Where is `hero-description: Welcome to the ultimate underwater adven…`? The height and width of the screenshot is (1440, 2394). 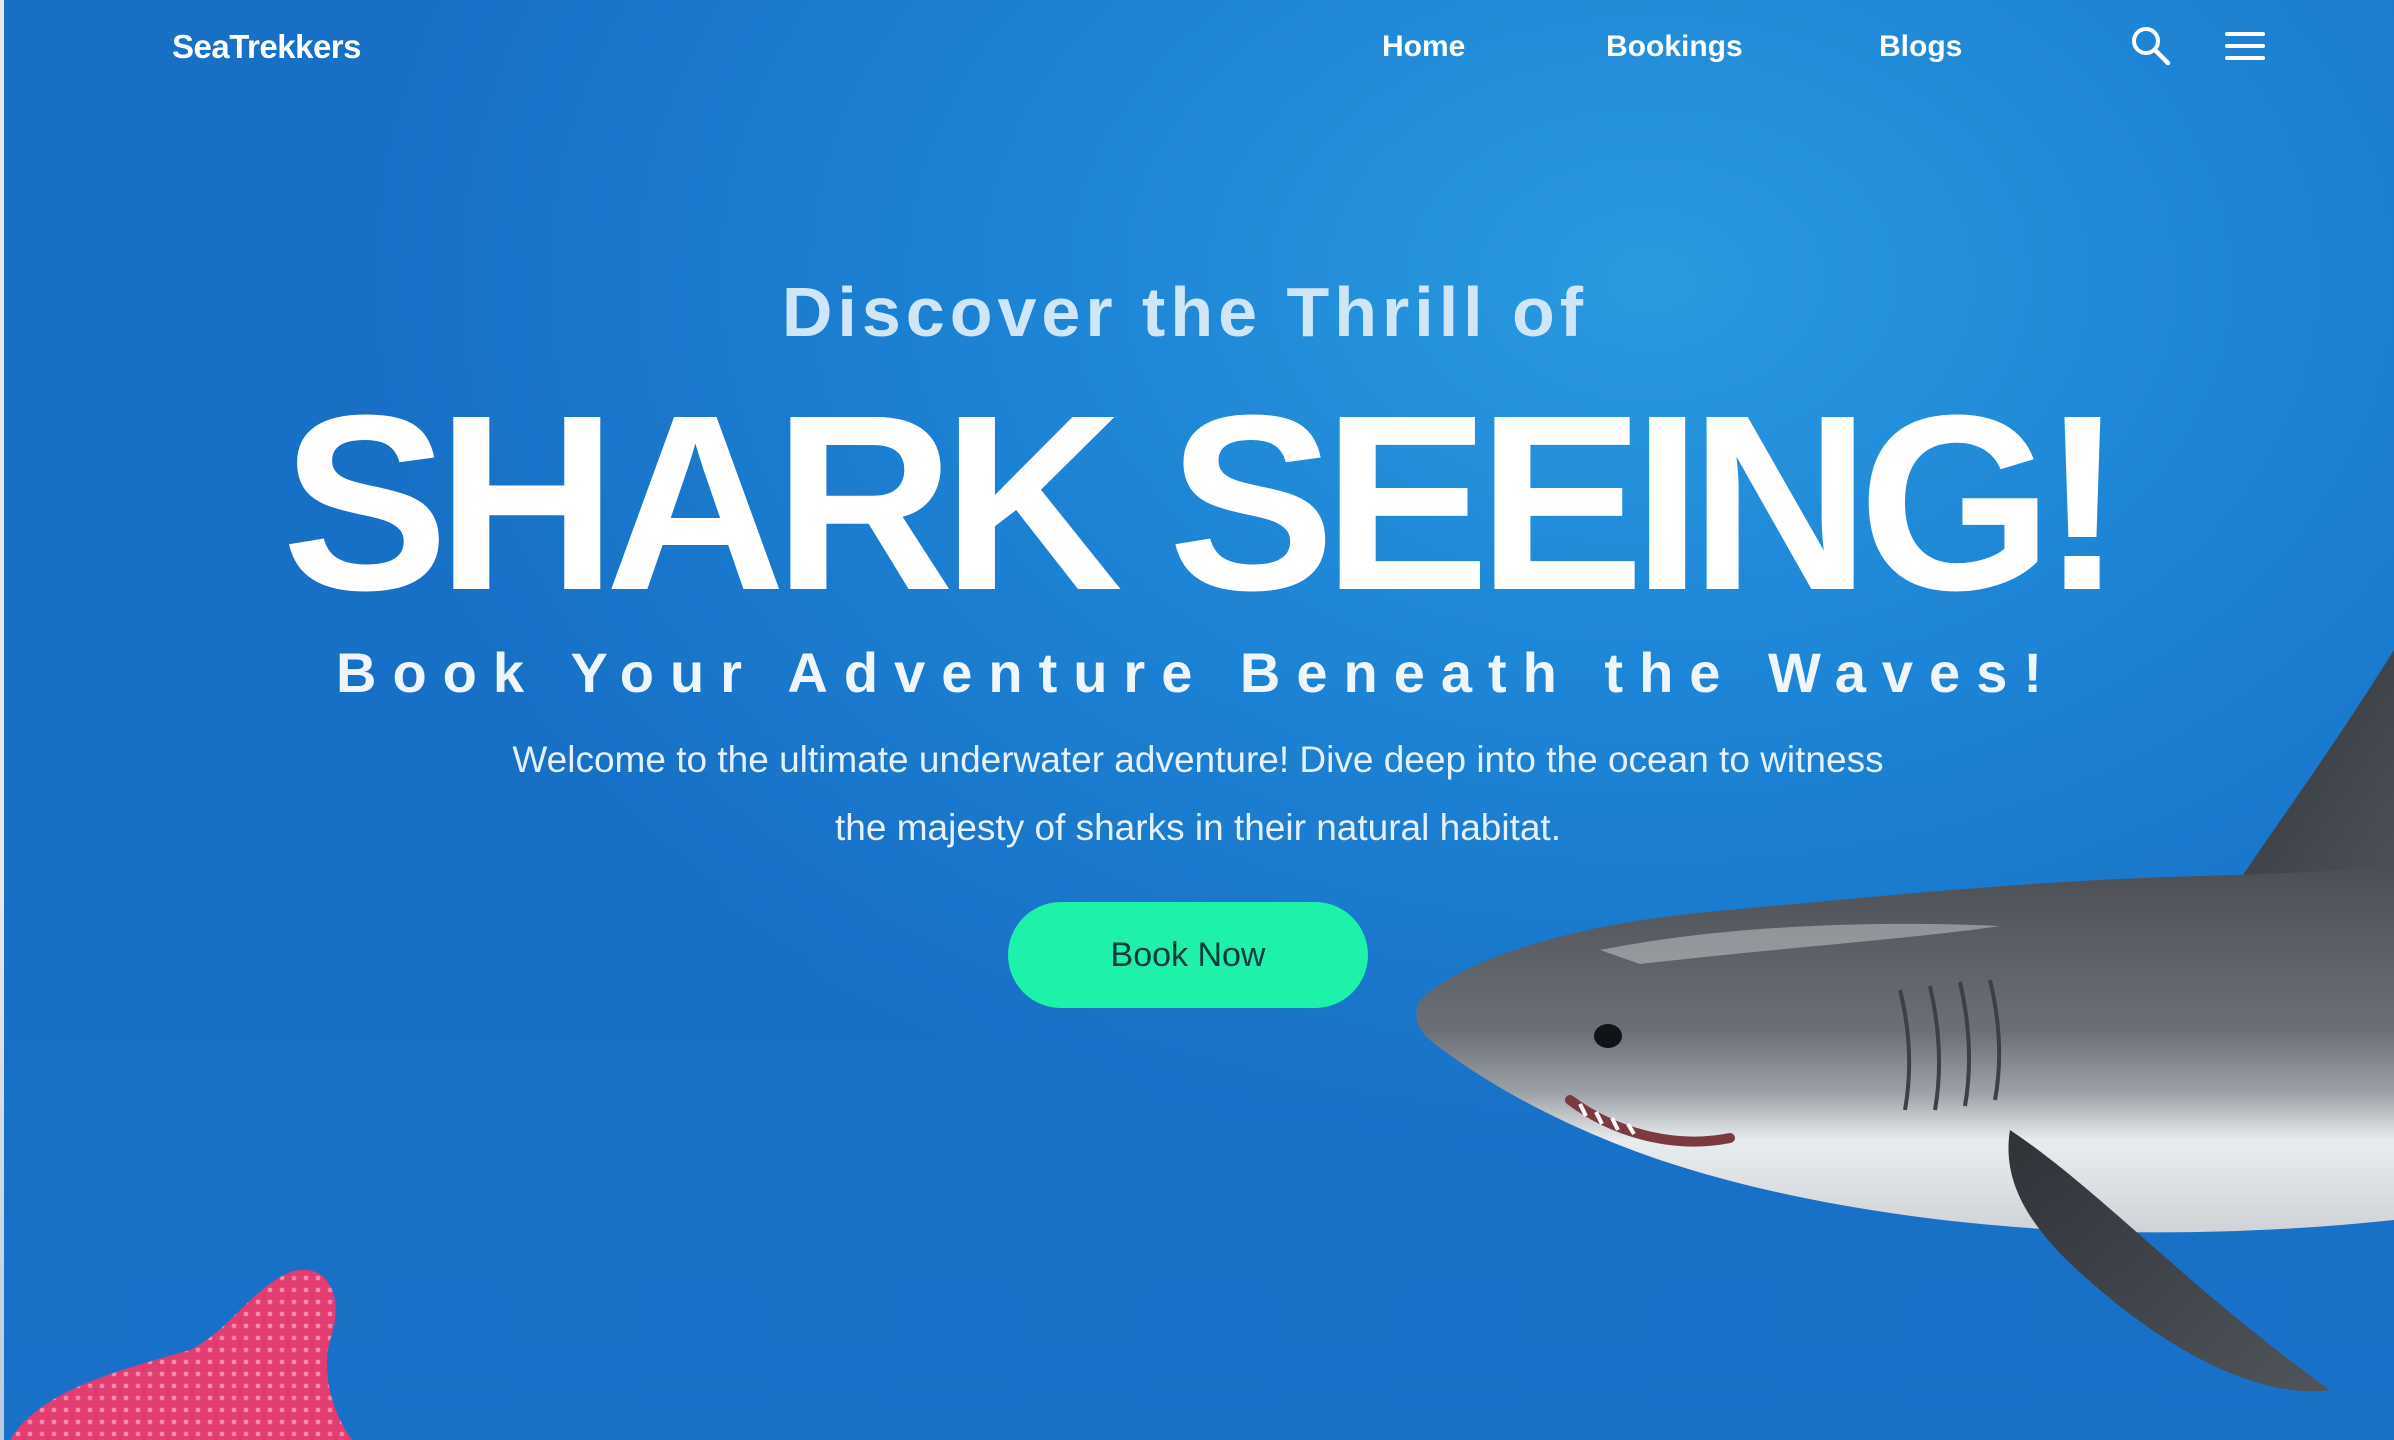 hero-description: Welcome to the ultimate underwater adven… is located at coordinates (1198, 793).